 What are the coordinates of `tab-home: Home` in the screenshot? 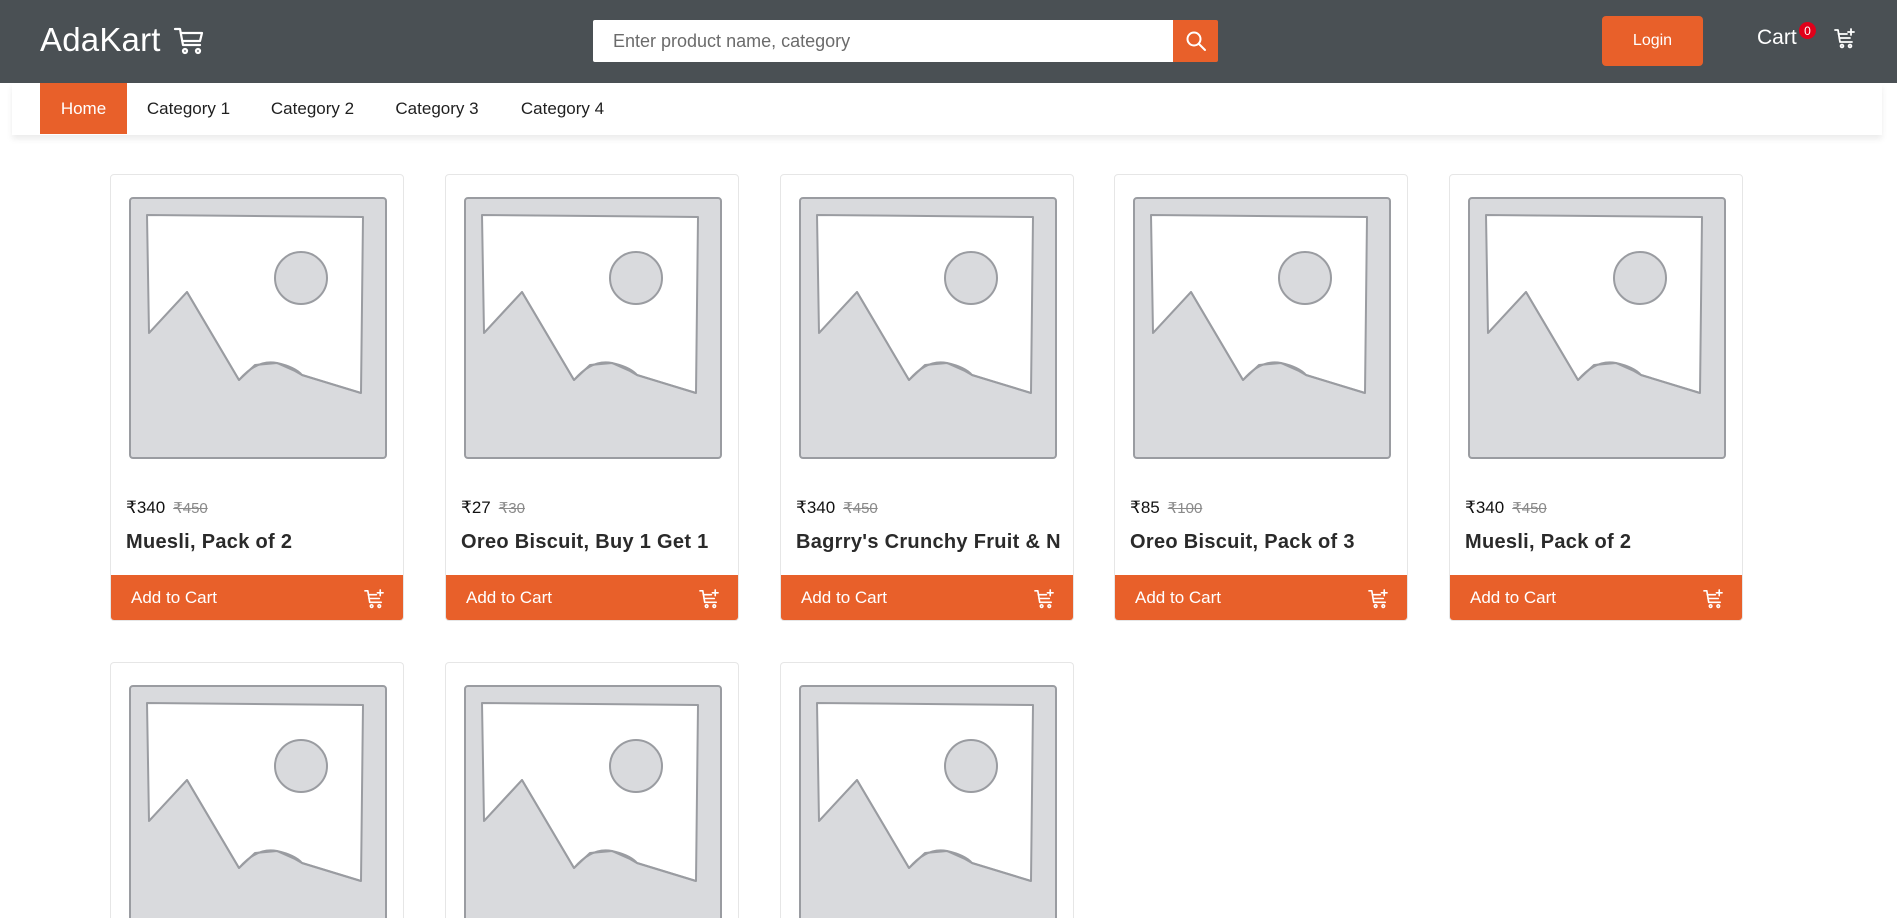 It's located at (83, 108).